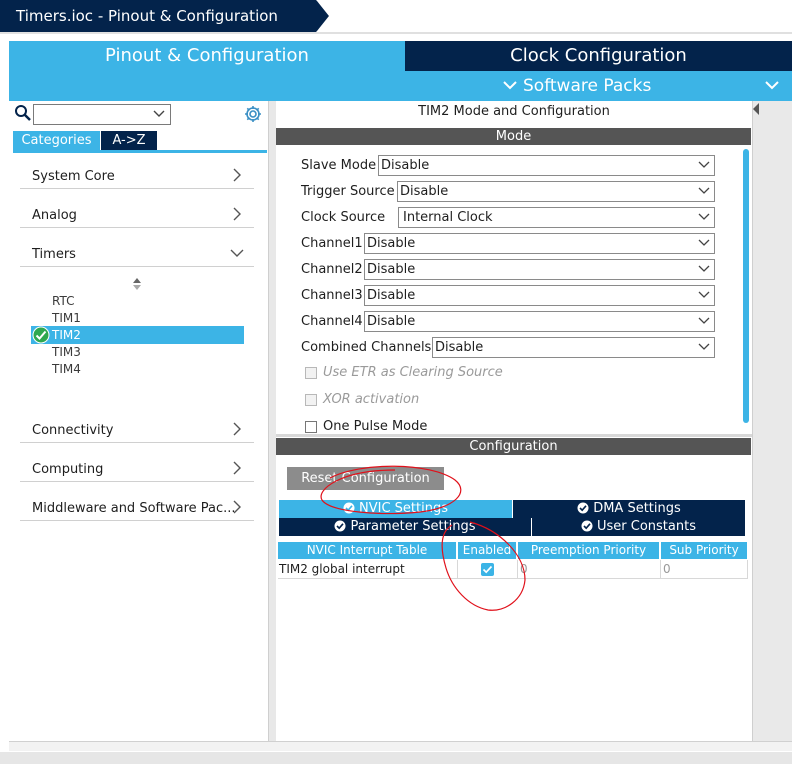 The image size is (792, 764). What do you see at coordinates (66, 318) in the screenshot?
I see `timer-item-tim1: TIM1` at bounding box center [66, 318].